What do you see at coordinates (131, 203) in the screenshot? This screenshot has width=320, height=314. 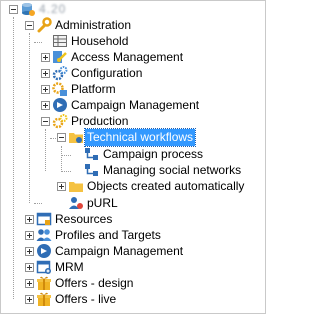 I see `tree-node-purl: pURL` at bounding box center [131, 203].